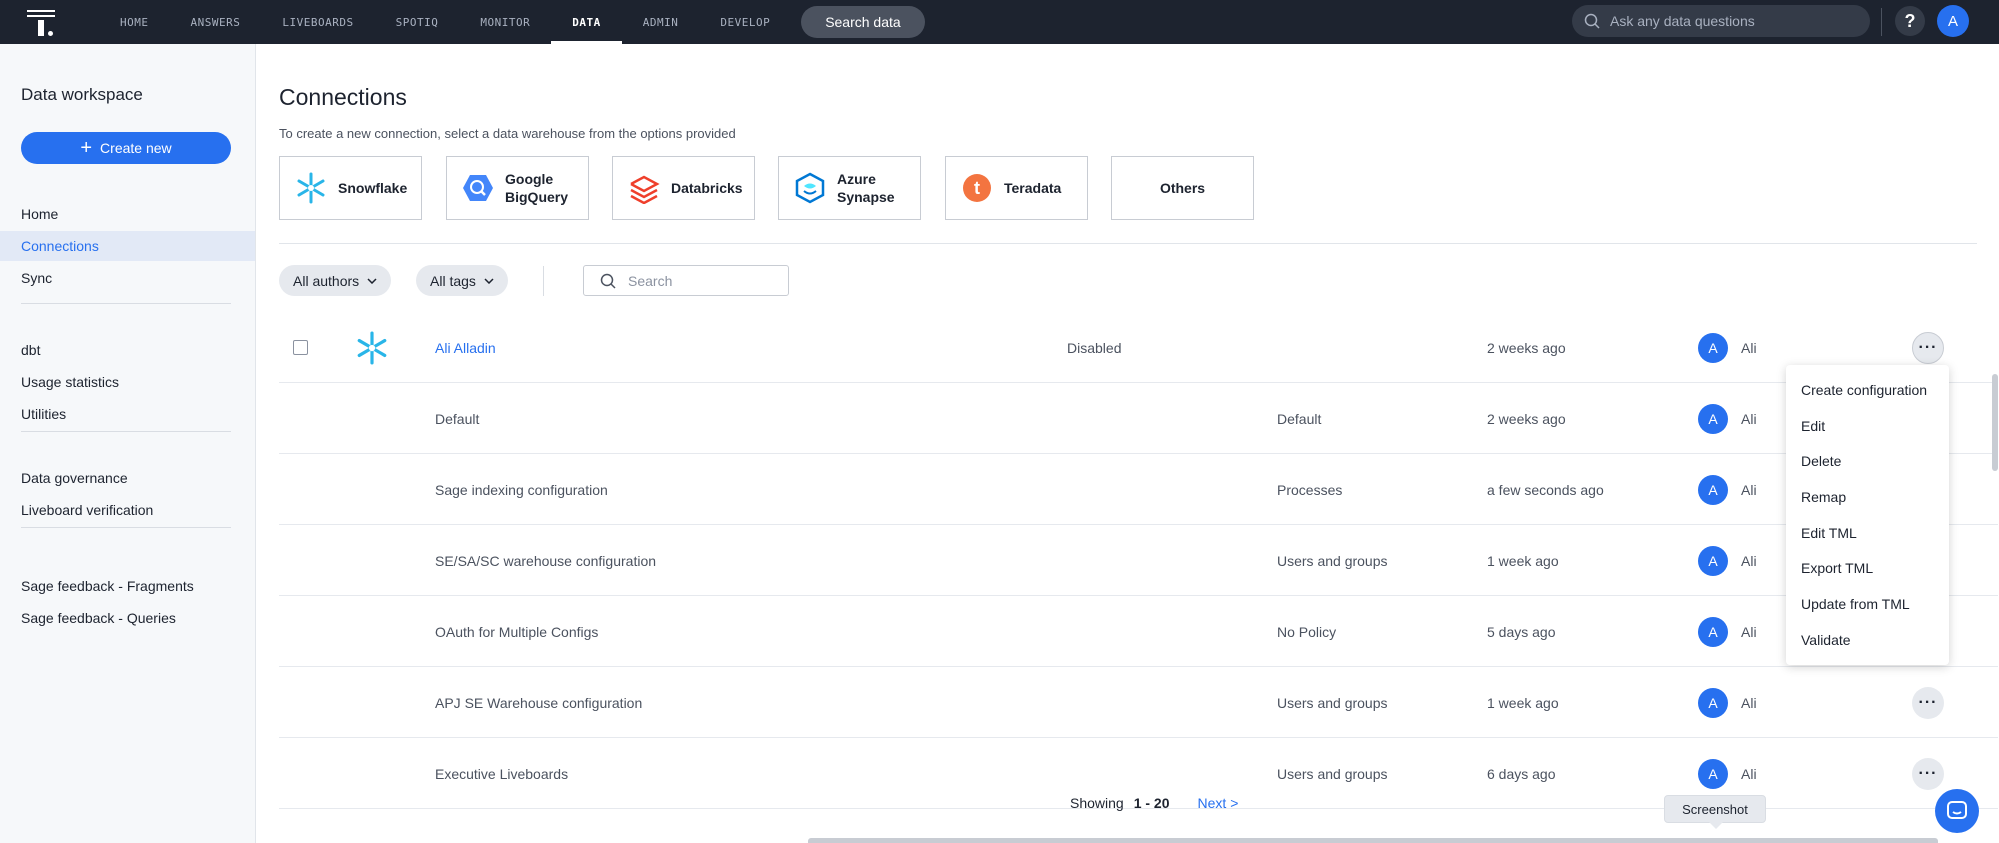  What do you see at coordinates (1521, 631) in the screenshot?
I see `row-modified-time: 5 days ago` at bounding box center [1521, 631].